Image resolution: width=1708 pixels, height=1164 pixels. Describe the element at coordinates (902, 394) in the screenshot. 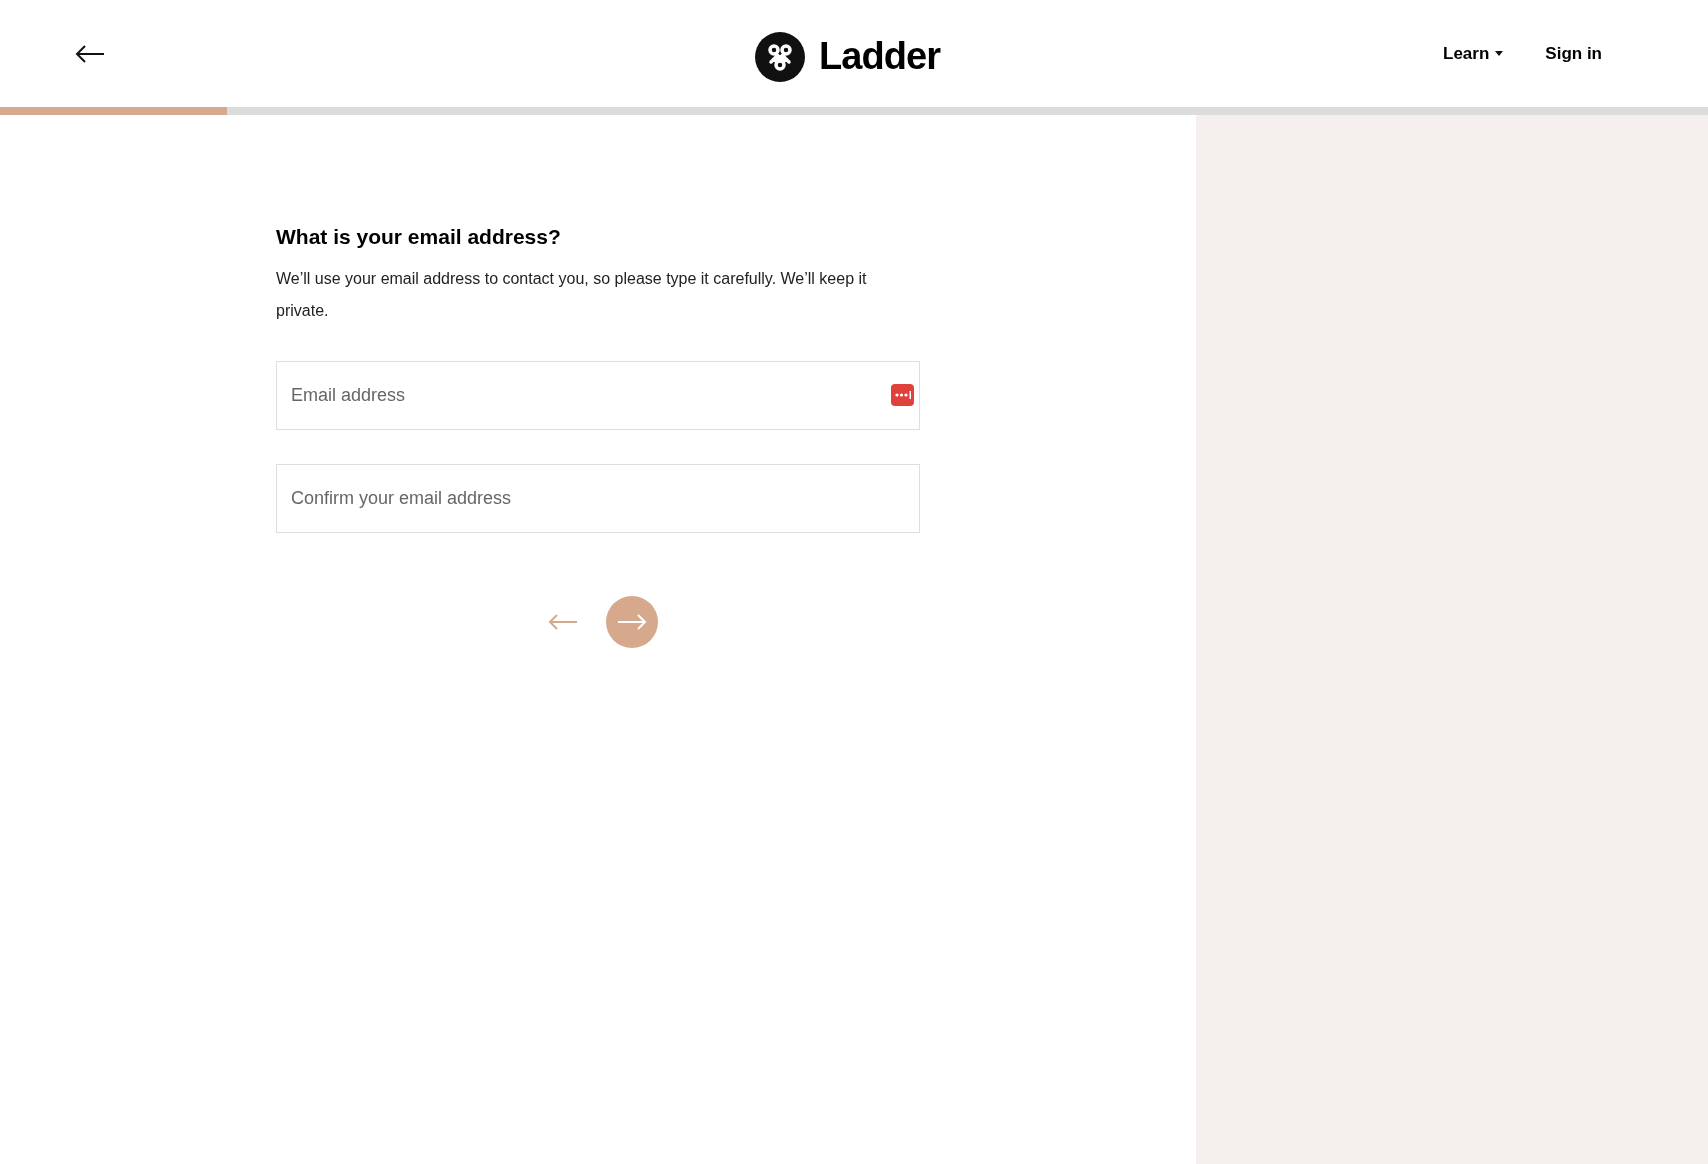

I see `password-manager-icon` at that location.